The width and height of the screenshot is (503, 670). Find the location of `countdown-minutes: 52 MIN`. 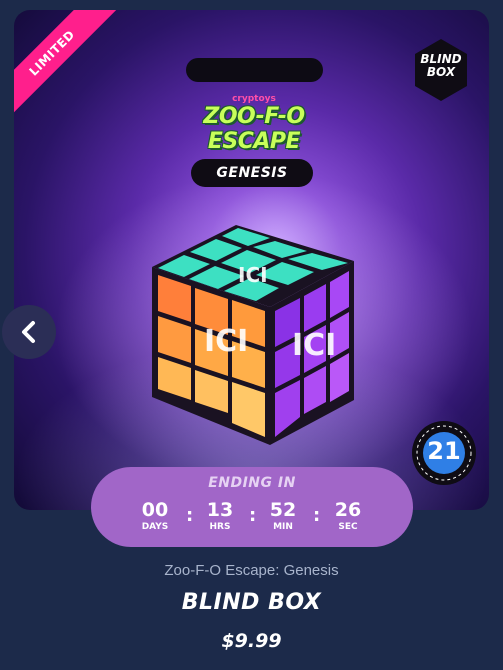

countdown-minutes: 52 MIN is located at coordinates (283, 515).